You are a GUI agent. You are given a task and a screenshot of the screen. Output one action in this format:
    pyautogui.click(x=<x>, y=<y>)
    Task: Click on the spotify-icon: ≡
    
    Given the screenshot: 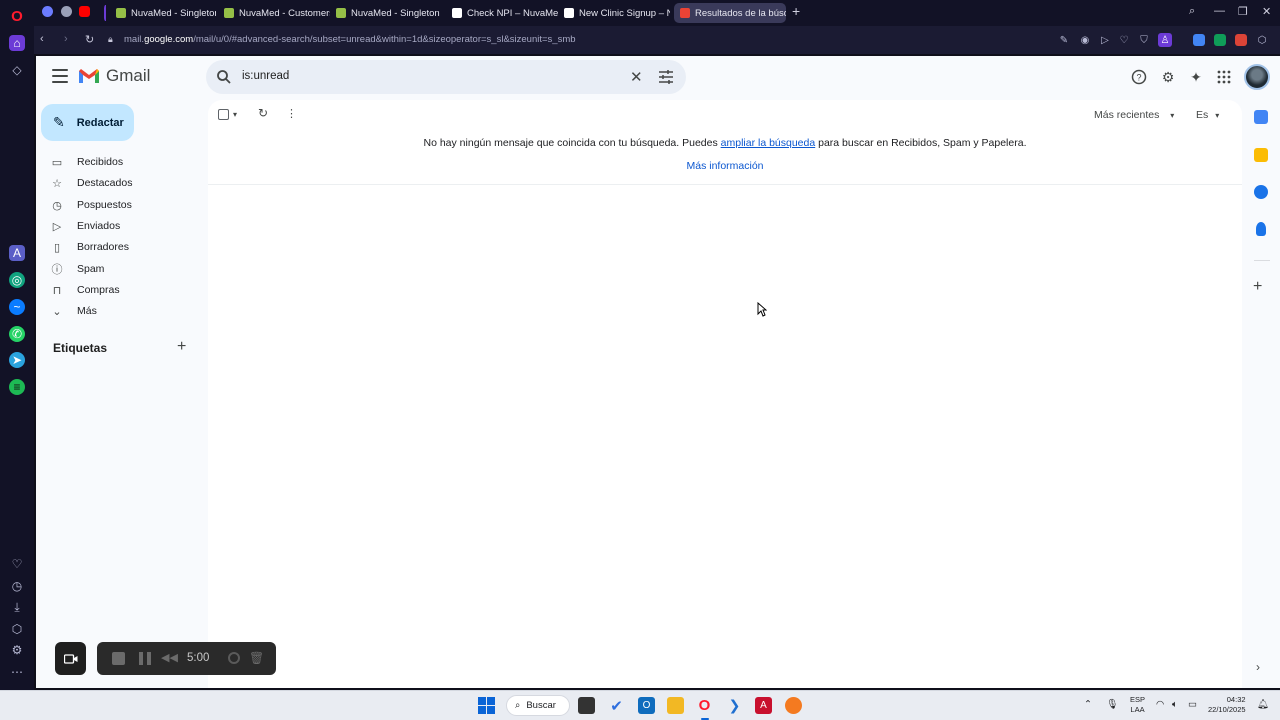 What is the action you would take?
    pyautogui.click(x=17, y=387)
    